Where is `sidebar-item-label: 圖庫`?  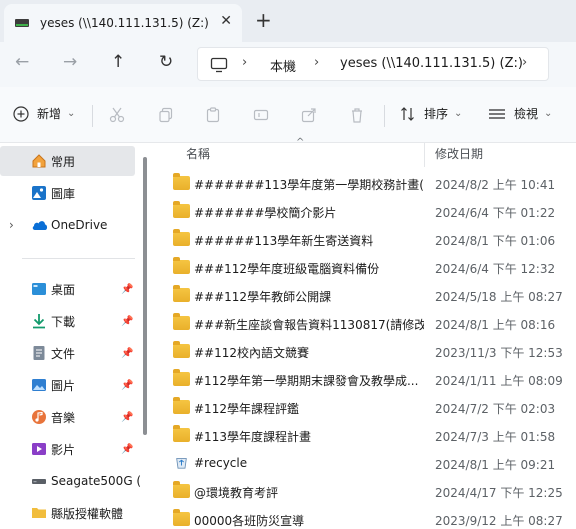
sidebar-item-label: 圖庫 is located at coordinates (63, 193).